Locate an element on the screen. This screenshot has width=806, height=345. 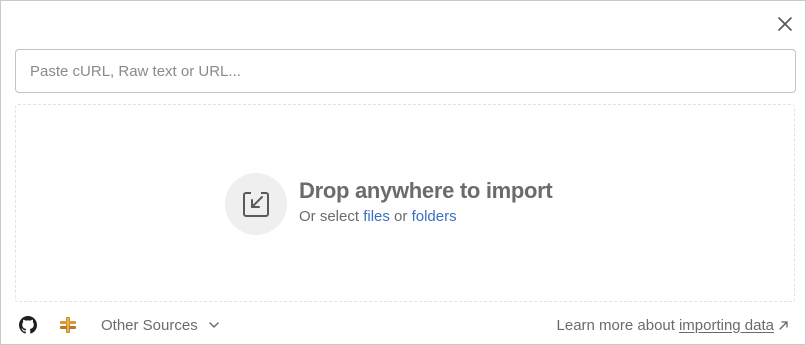
drop-subtitle: Or select files or folders is located at coordinates (378, 216).